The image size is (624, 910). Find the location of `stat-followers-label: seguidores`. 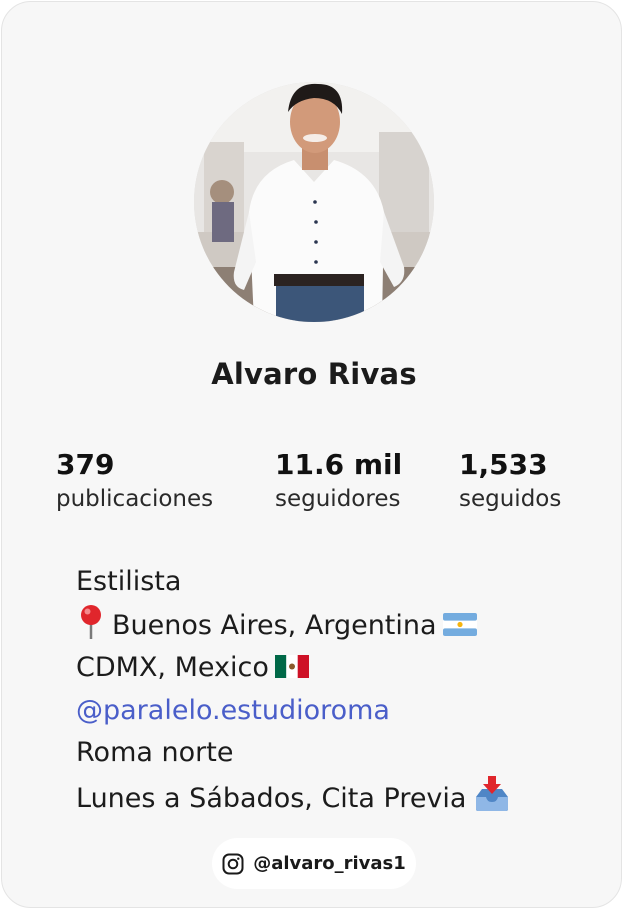

stat-followers-label: seguidores is located at coordinates (338, 499).